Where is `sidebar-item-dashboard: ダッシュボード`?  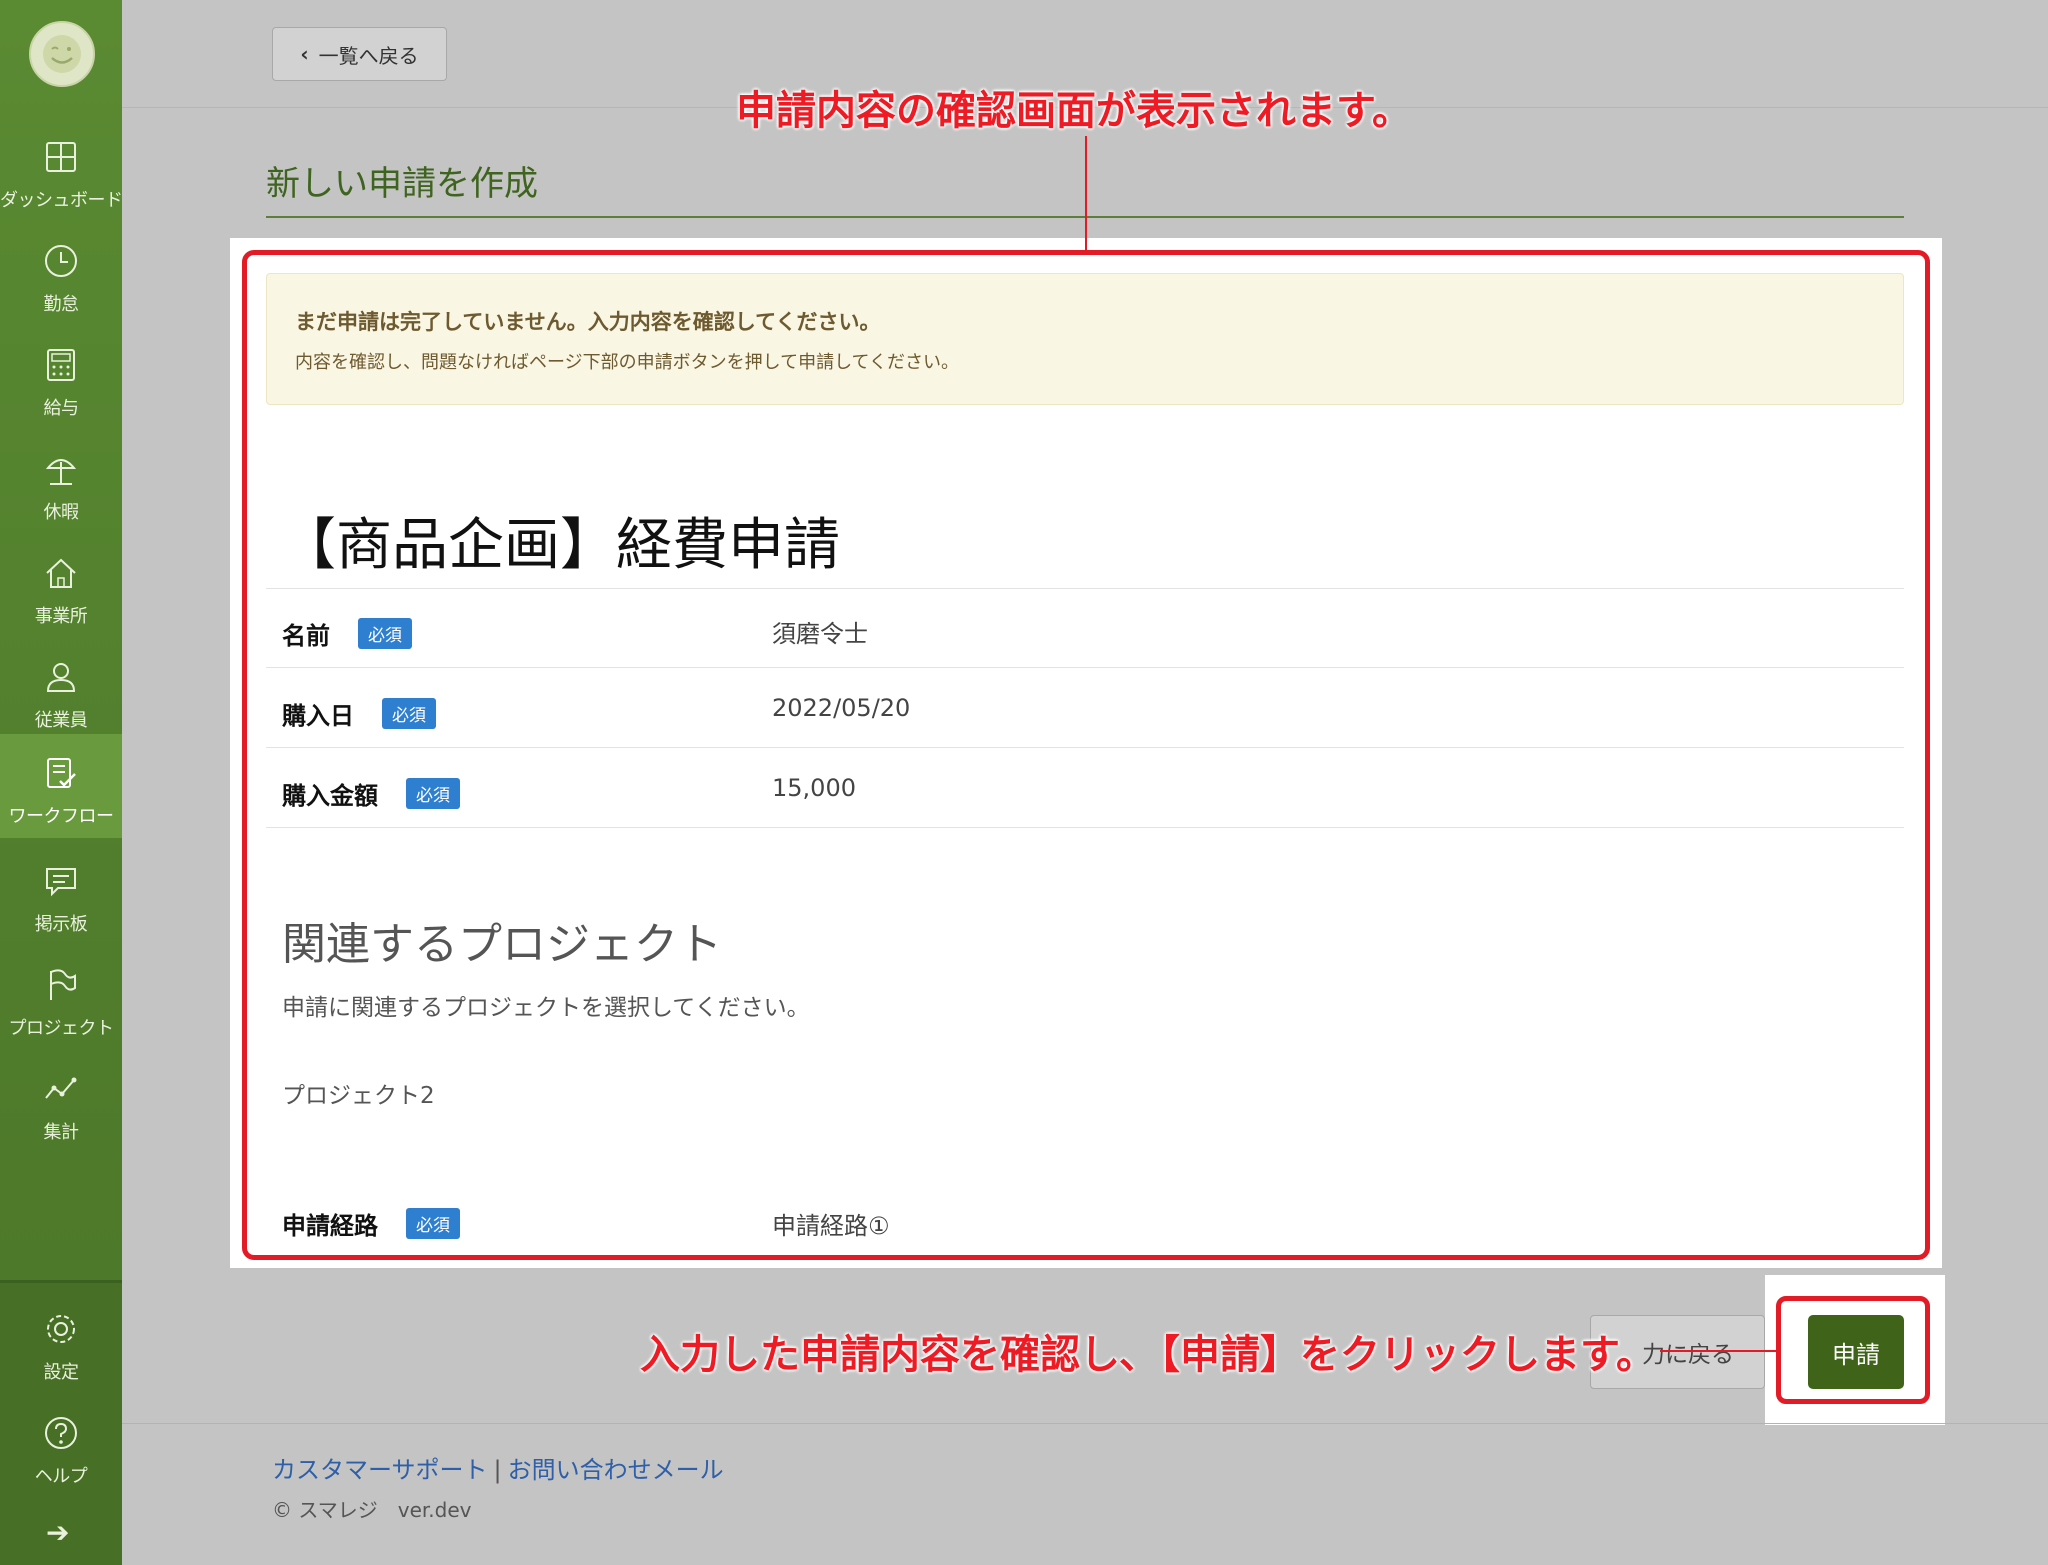 sidebar-item-dashboard: ダッシュボード is located at coordinates (61, 170).